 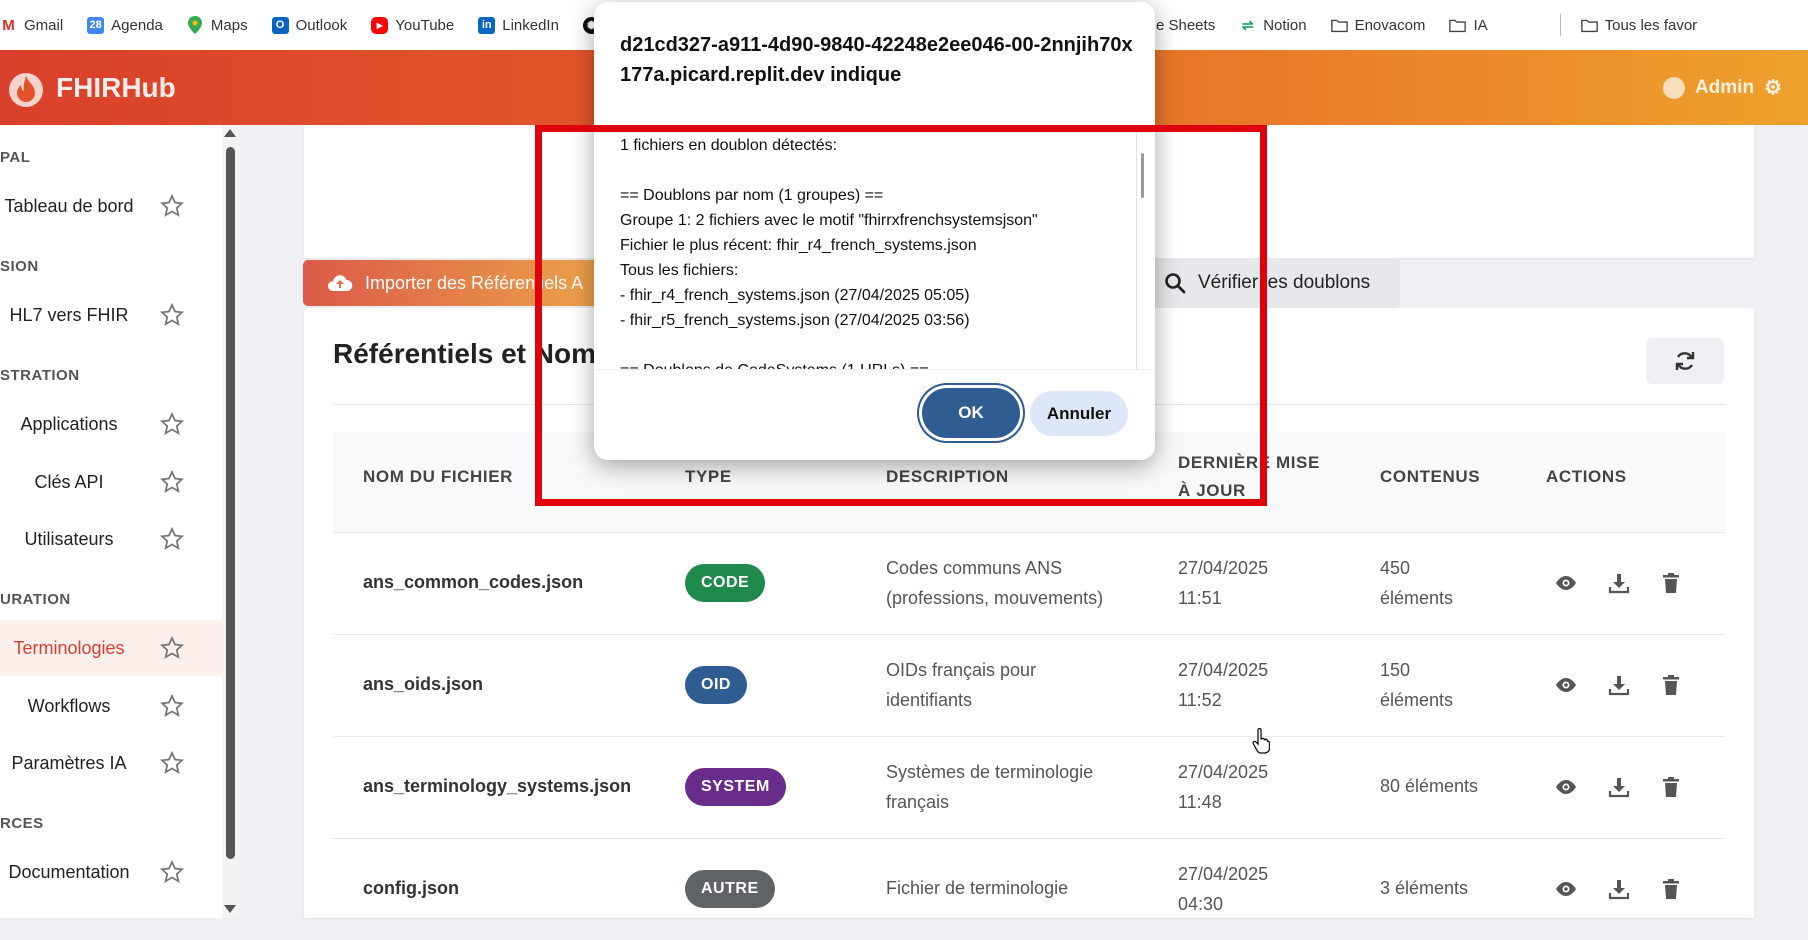 What do you see at coordinates (1673, 87) in the screenshot?
I see `user-avatar-icon` at bounding box center [1673, 87].